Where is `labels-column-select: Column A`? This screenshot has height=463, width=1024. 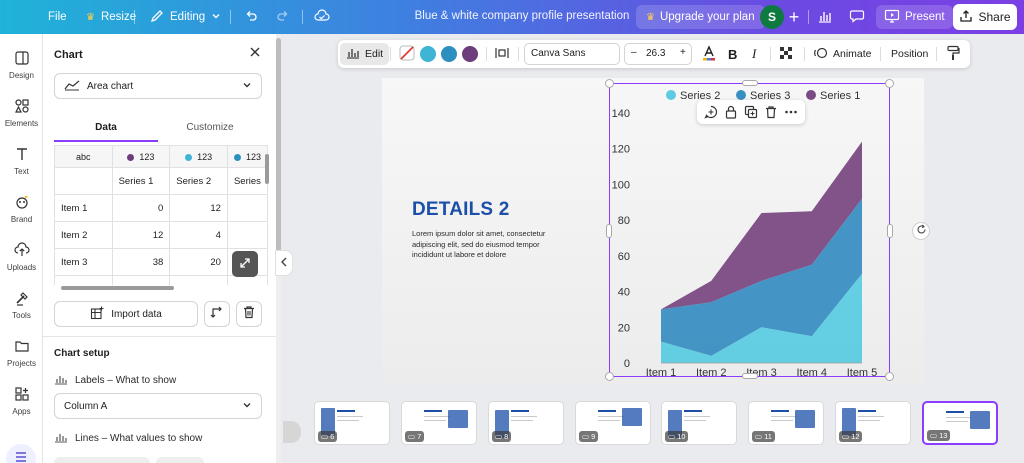
labels-column-select: Column A is located at coordinates (158, 406).